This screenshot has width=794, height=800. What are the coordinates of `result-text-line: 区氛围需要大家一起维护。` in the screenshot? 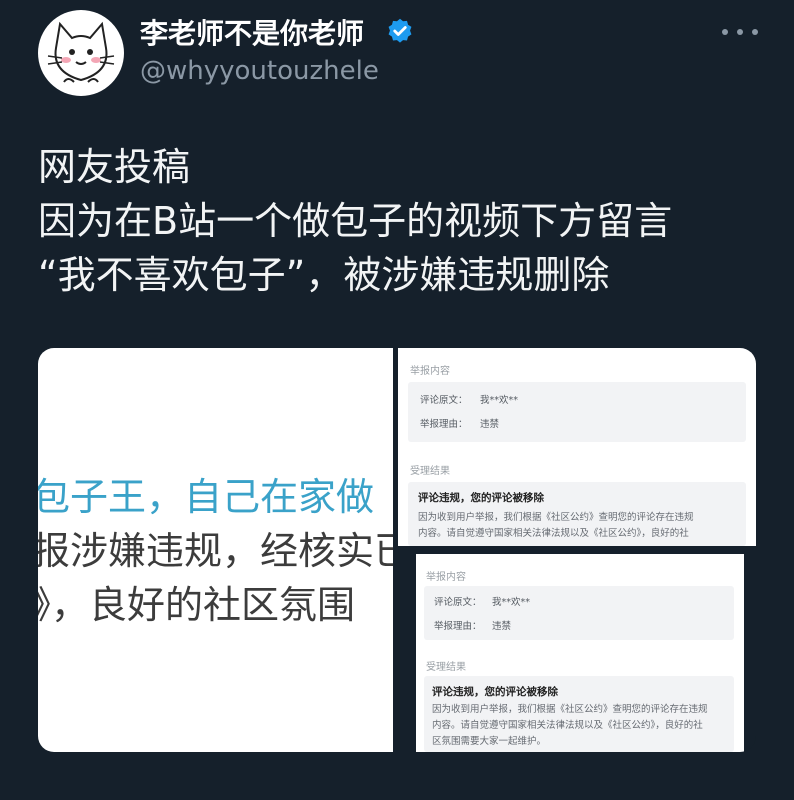 It's located at (489, 741).